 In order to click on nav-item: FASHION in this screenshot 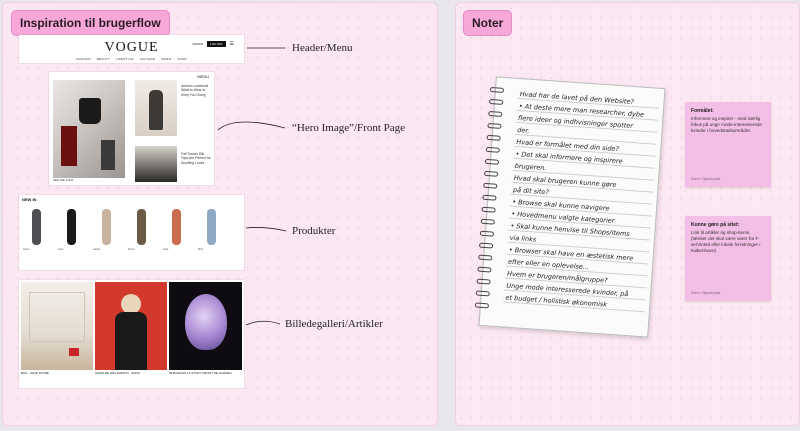, I will do `click(83, 59)`.